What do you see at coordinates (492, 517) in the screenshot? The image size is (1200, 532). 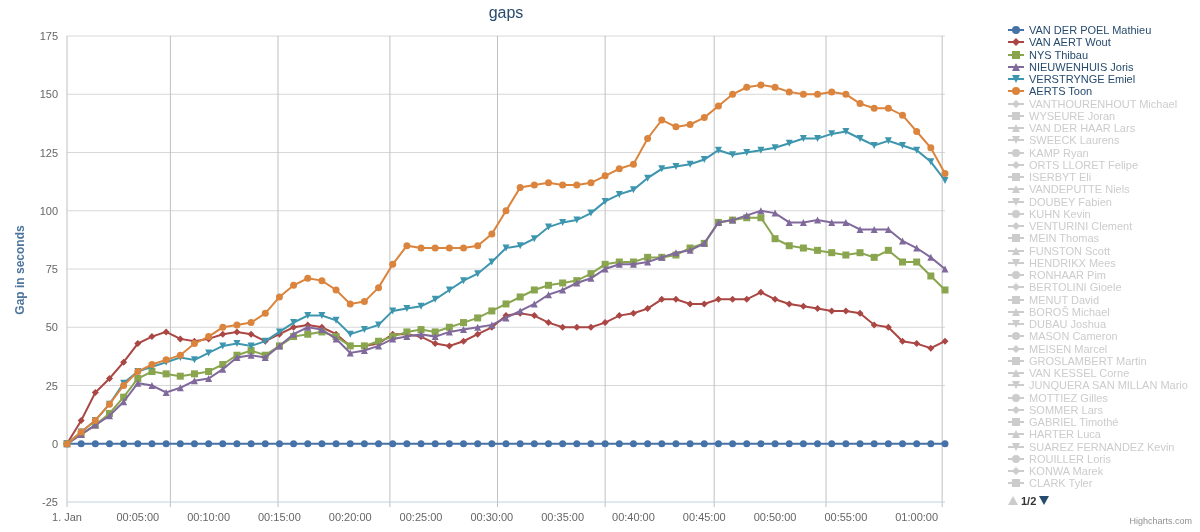 I see `x-tick-label: 00:30:00` at bounding box center [492, 517].